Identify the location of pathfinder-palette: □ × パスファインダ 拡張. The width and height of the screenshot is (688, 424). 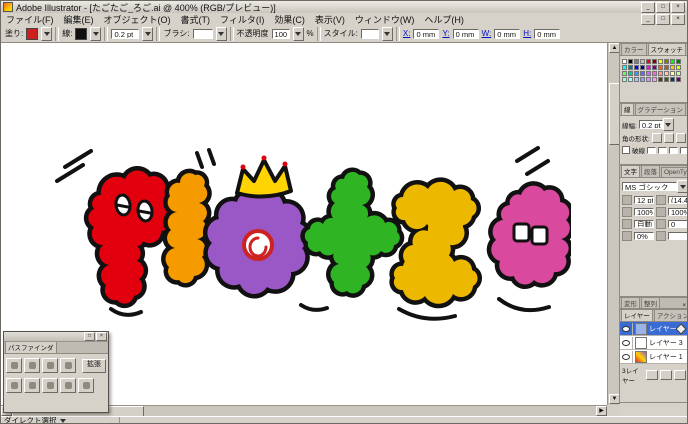
(56, 372).